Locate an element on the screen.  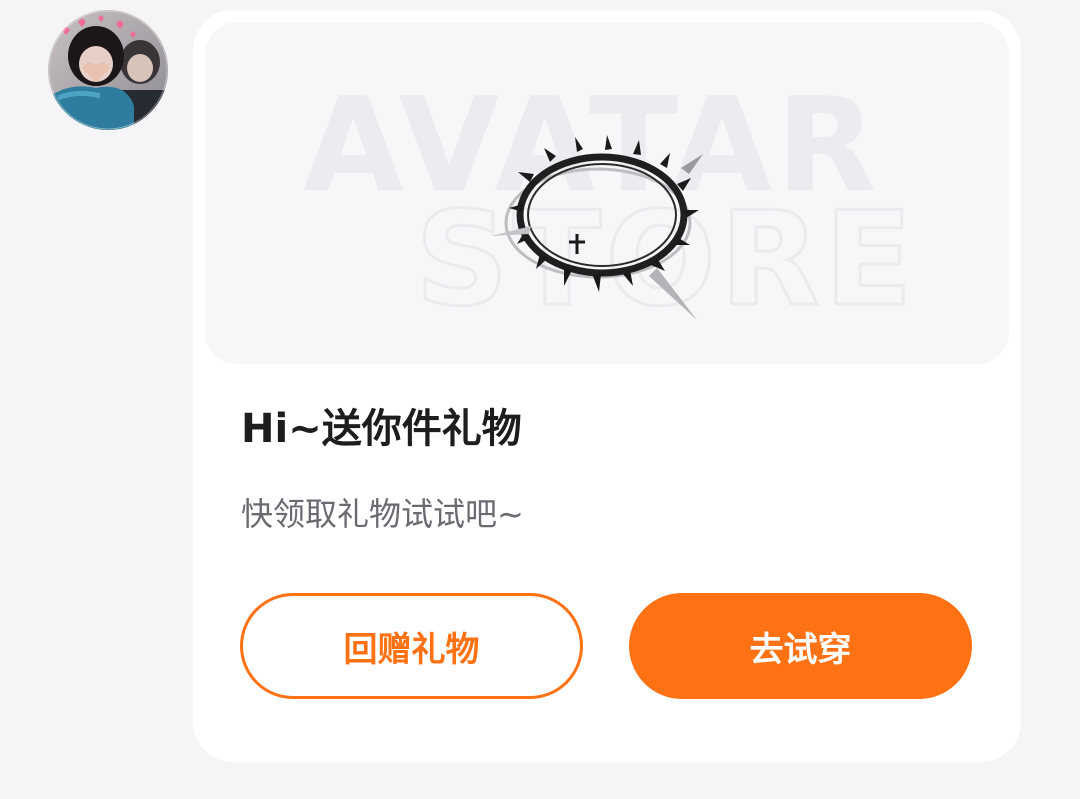
return-gift-label: 回赠礼物 is located at coordinates (411, 649).